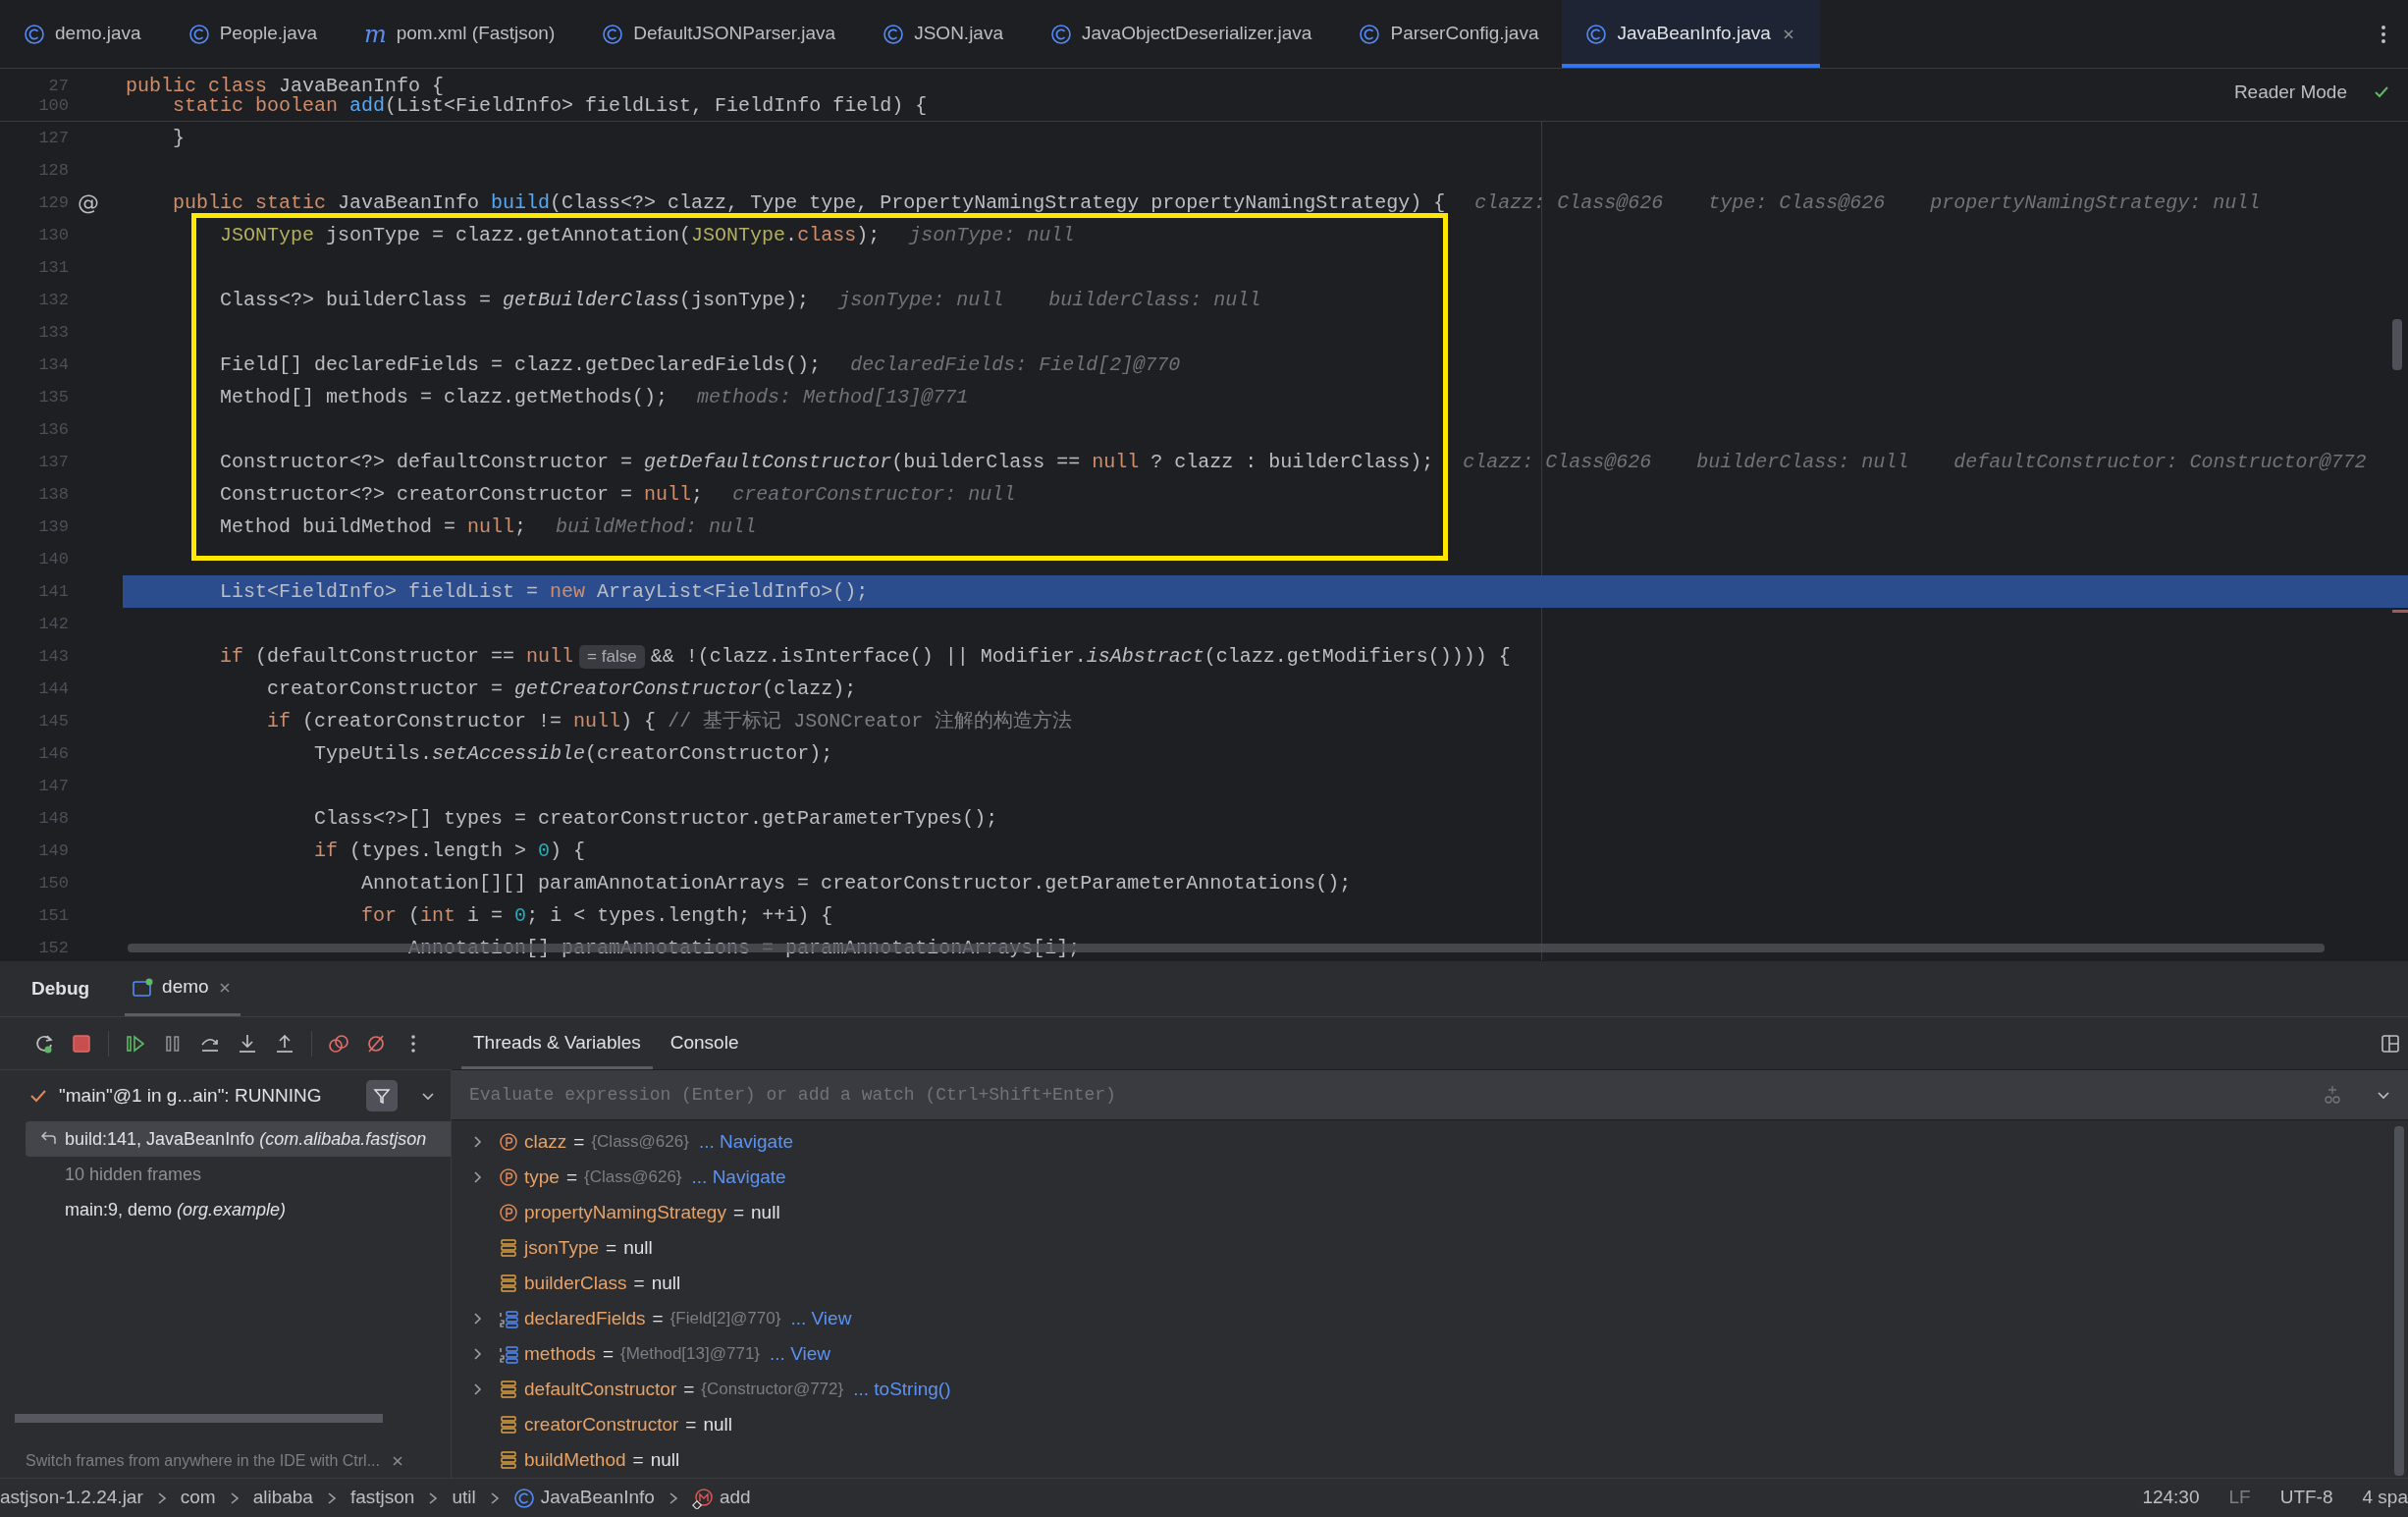 Image resolution: width=2408 pixels, height=1517 pixels. Describe the element at coordinates (1449, 34) in the screenshot. I see `editor-tab: ParserConfig.java` at that location.